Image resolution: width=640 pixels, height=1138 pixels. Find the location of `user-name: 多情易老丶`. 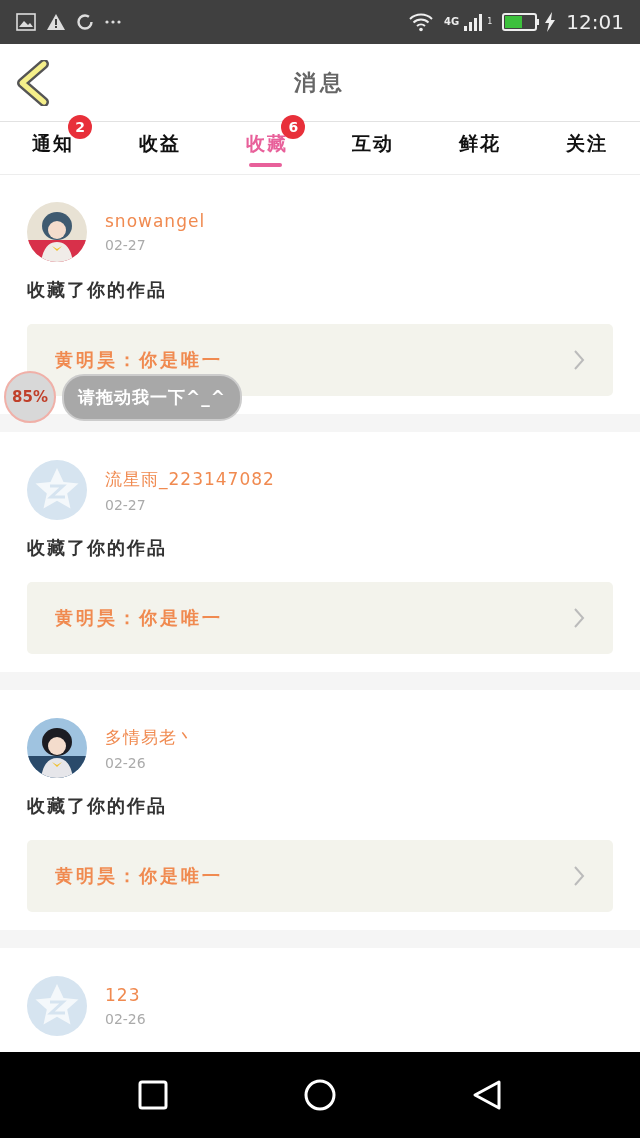

user-name: 多情易老丶 is located at coordinates (150, 737).